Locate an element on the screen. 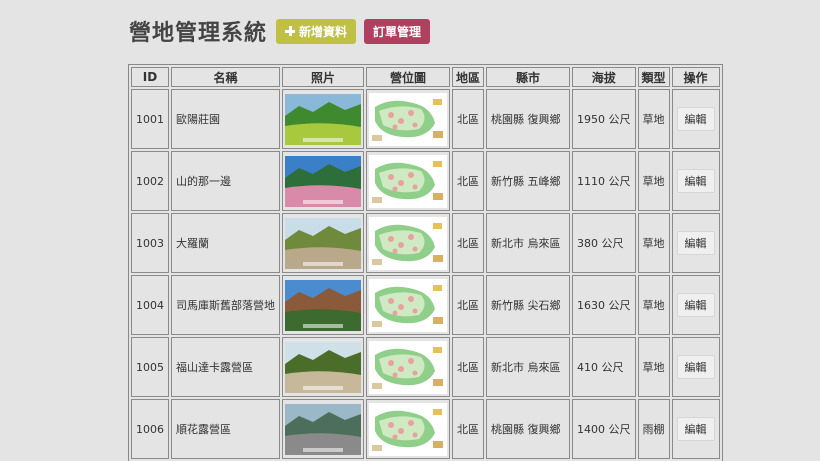  table-row: 1006 順花露營區 北區 桃園縣 復興鄉 1400 公尺 雨棚 編輯 is located at coordinates (425, 429).